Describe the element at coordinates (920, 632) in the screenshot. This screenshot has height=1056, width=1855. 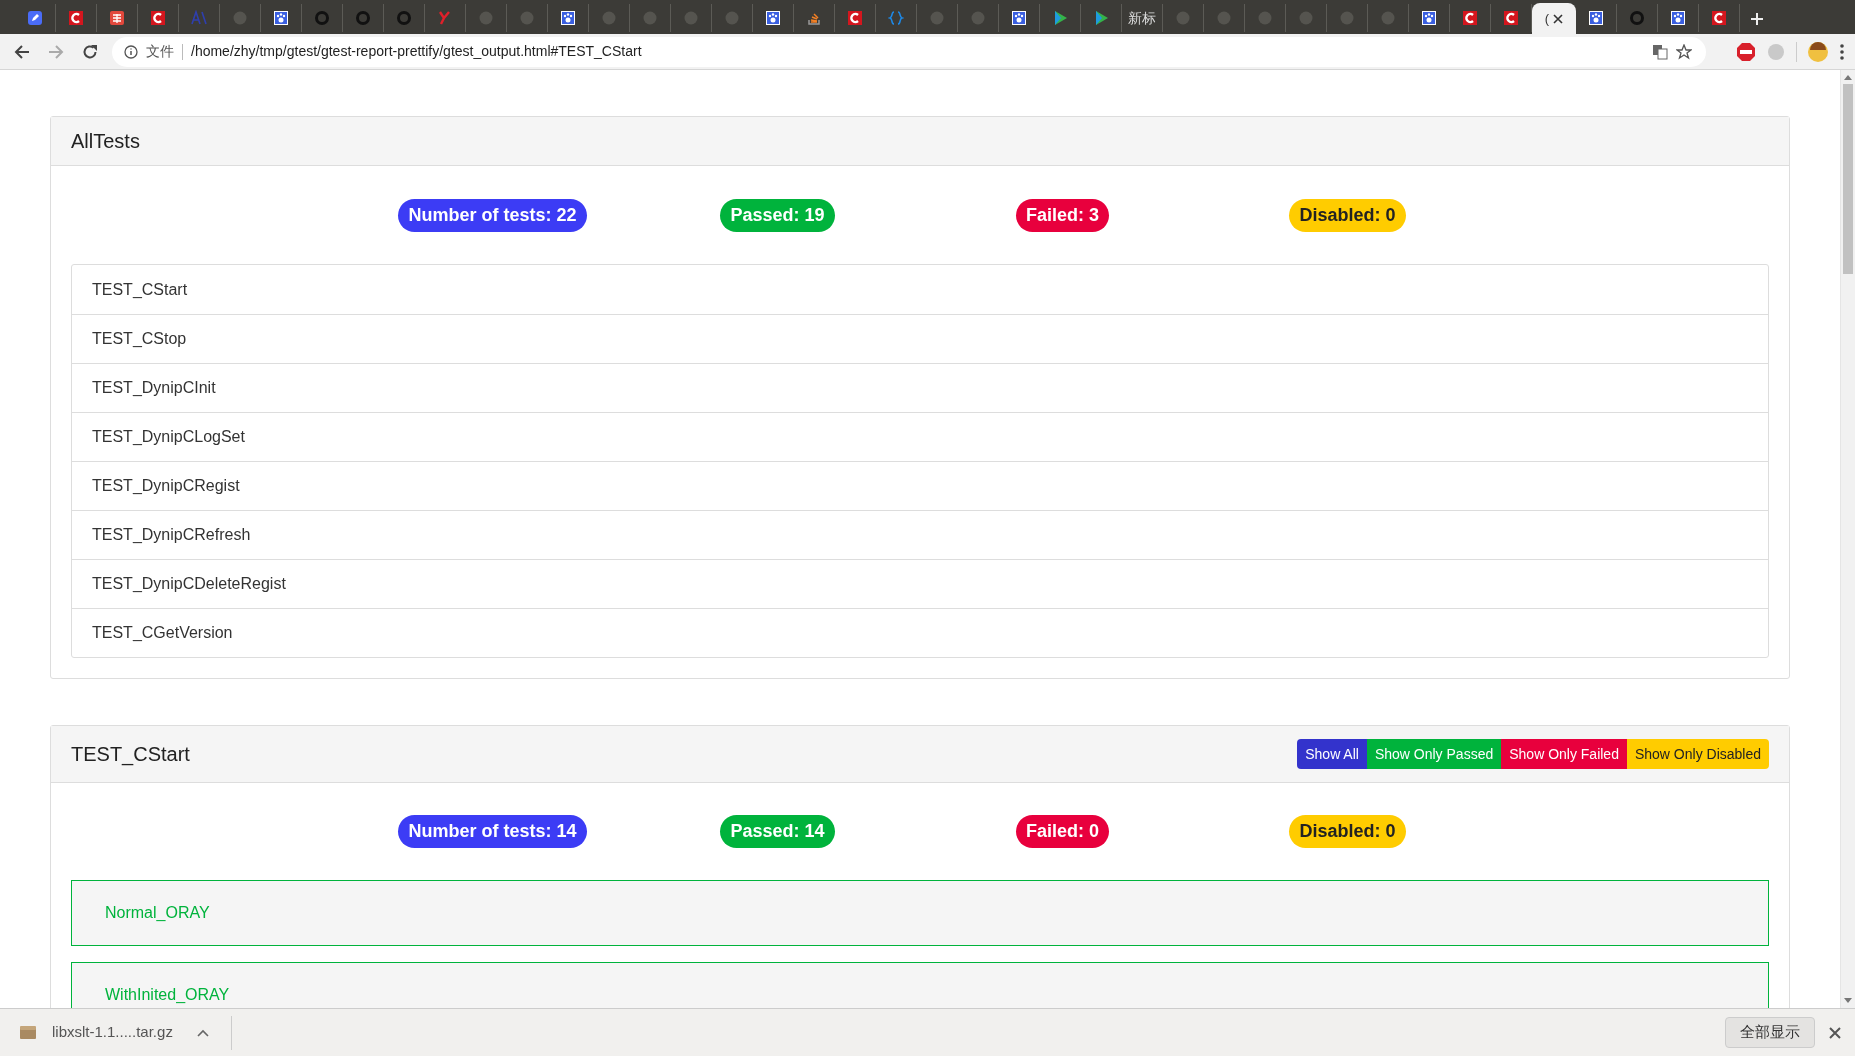
I see `test-link: TEST_CGetVersion` at that location.